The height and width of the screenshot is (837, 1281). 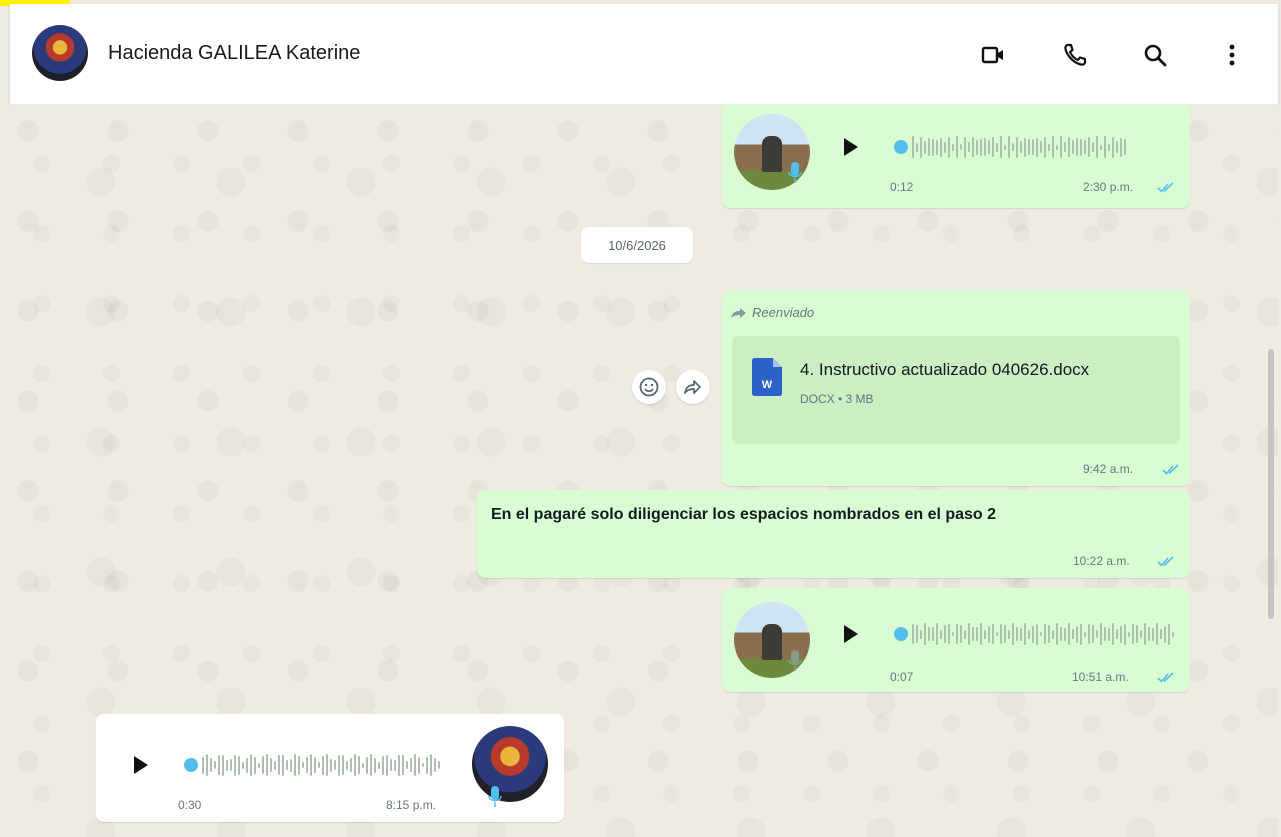 What do you see at coordinates (637, 245) in the screenshot?
I see `date-separator: 10/6/2026` at bounding box center [637, 245].